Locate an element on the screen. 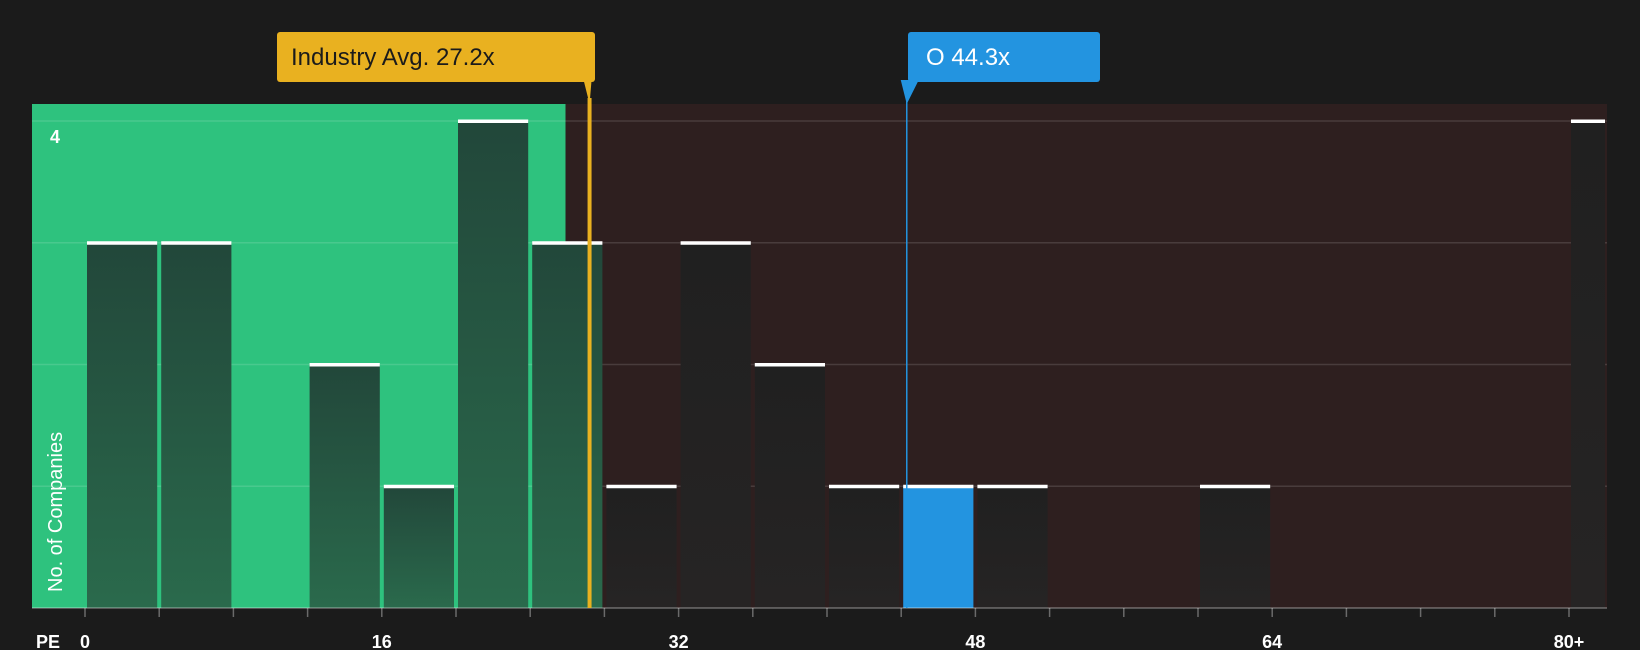 This screenshot has height=650, width=1640. y-axis-label: No. of Companies is located at coordinates (56, 512).